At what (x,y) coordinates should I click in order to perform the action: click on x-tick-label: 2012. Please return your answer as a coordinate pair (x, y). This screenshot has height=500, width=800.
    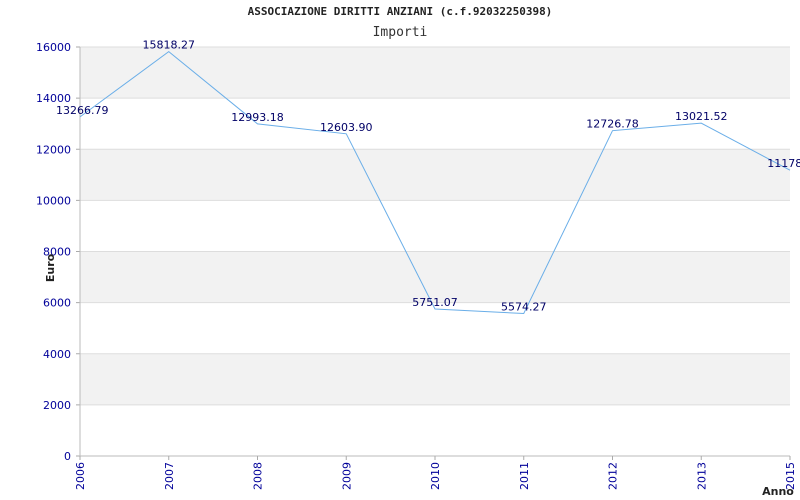
    Looking at the image, I should click on (613, 476).